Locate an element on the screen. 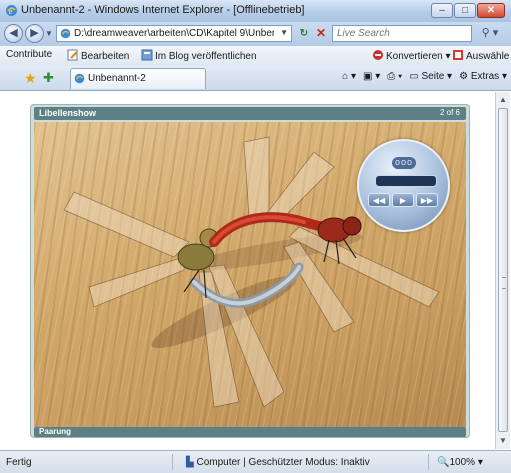  previous-icon: ◀◀ is located at coordinates (379, 200).